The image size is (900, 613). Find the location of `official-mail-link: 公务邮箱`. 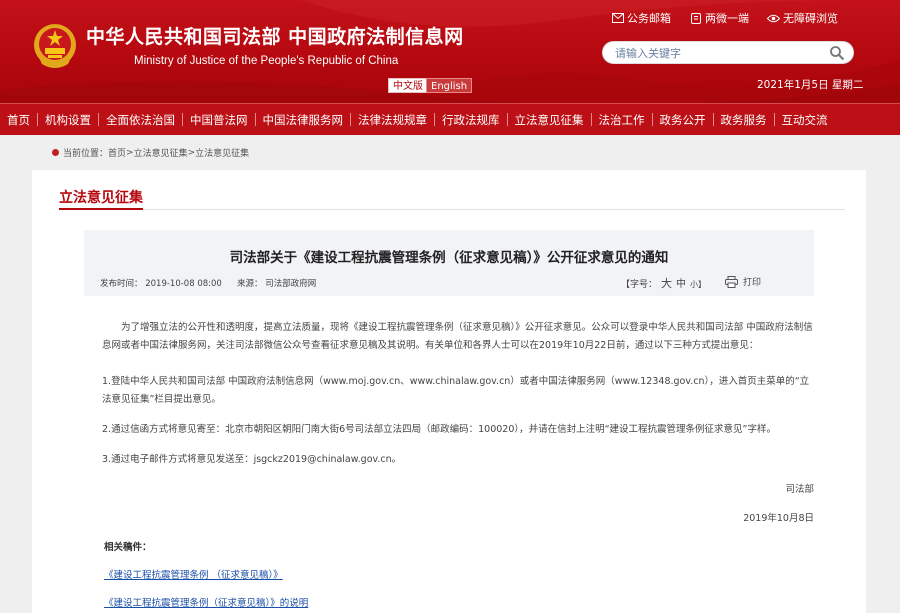

official-mail-link: 公务邮箱 is located at coordinates (641, 18).